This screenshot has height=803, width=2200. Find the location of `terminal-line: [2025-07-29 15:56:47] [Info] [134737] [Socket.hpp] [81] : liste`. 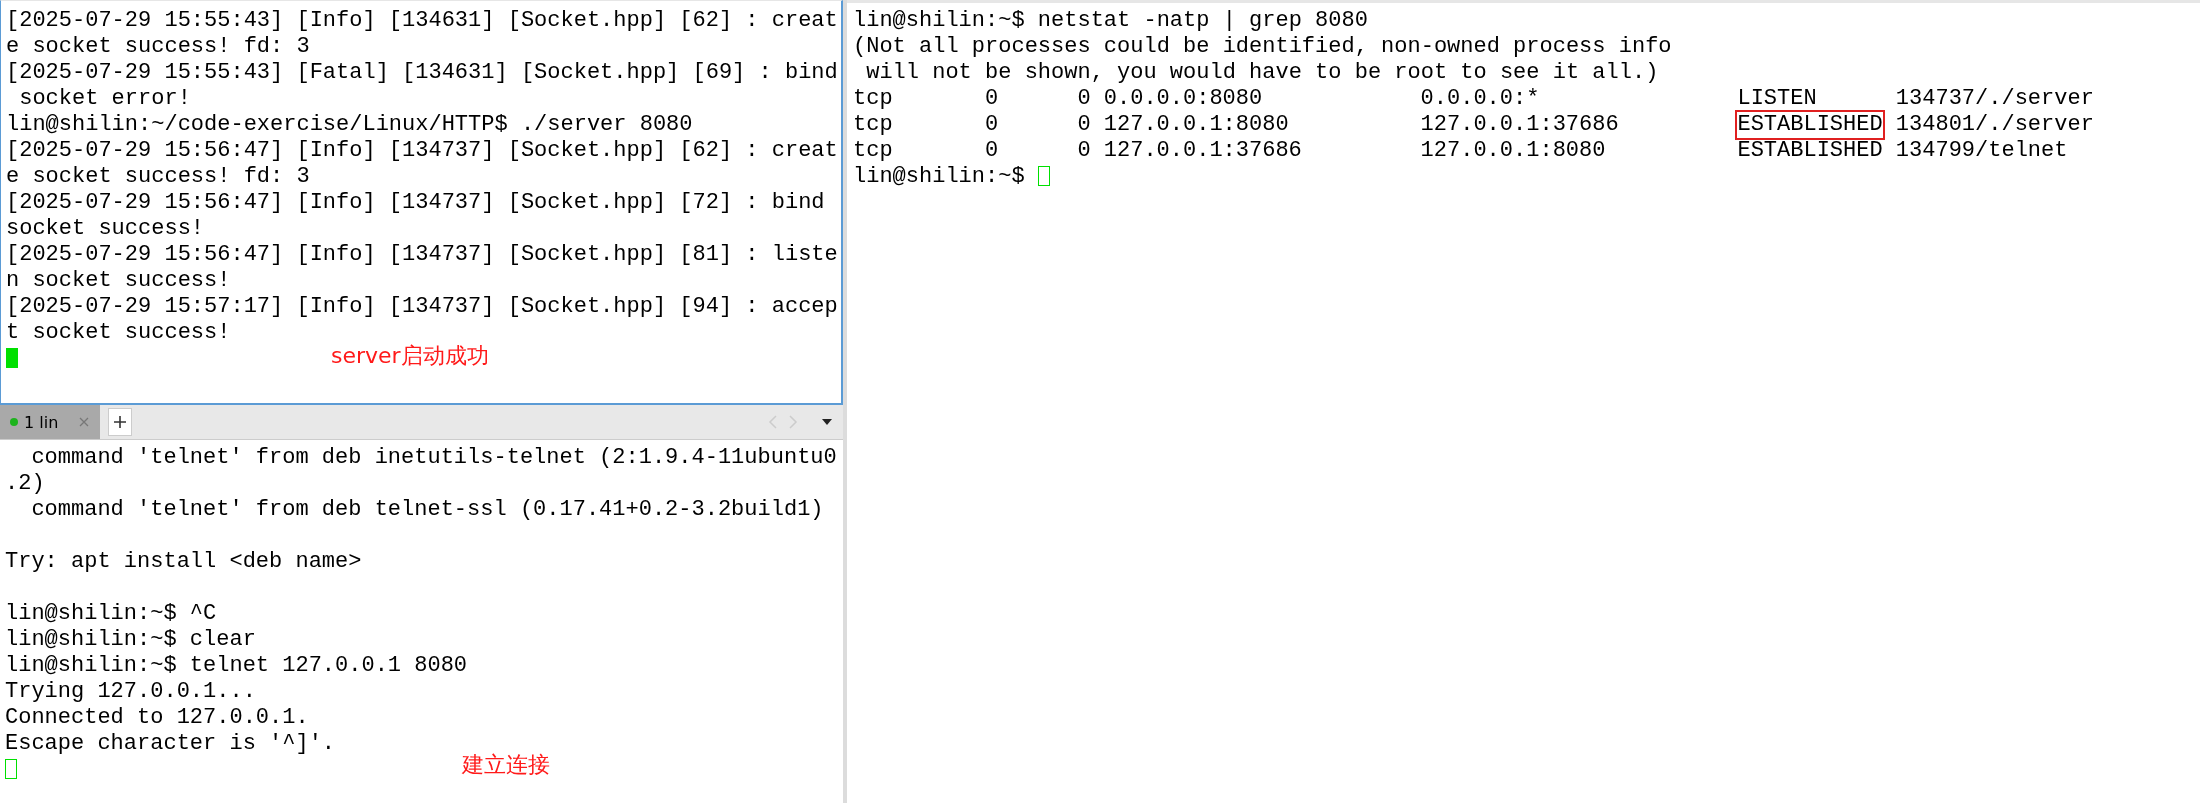

terminal-line: [2025-07-29 15:56:47] [Info] [134737] [Socket.hpp] [81] : liste is located at coordinates (422, 255).